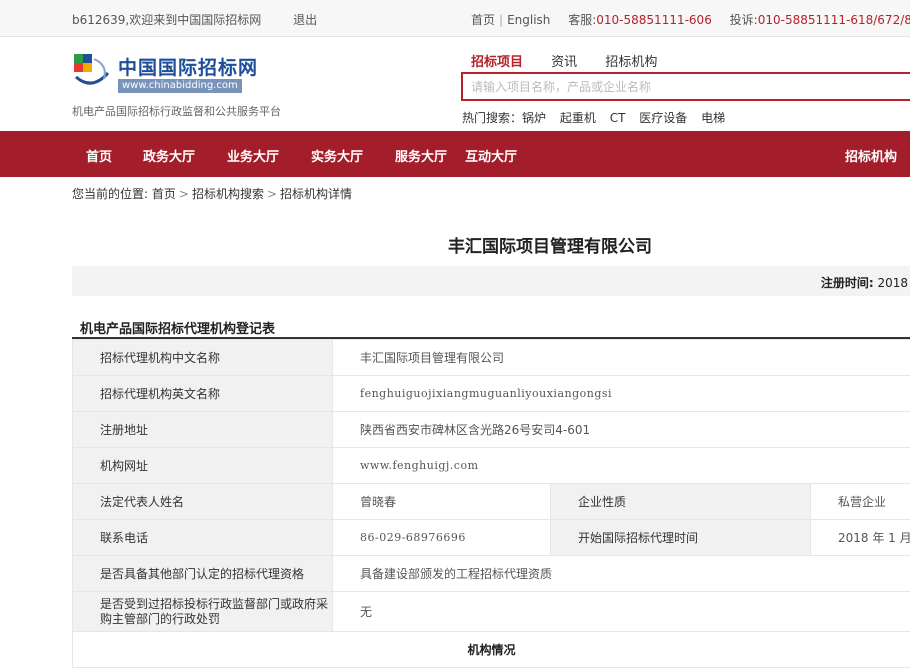 The width and height of the screenshot is (910, 668). Describe the element at coordinates (455, 244) in the screenshot. I see `company-title: 丰汇国际项目管理有限公司` at that location.